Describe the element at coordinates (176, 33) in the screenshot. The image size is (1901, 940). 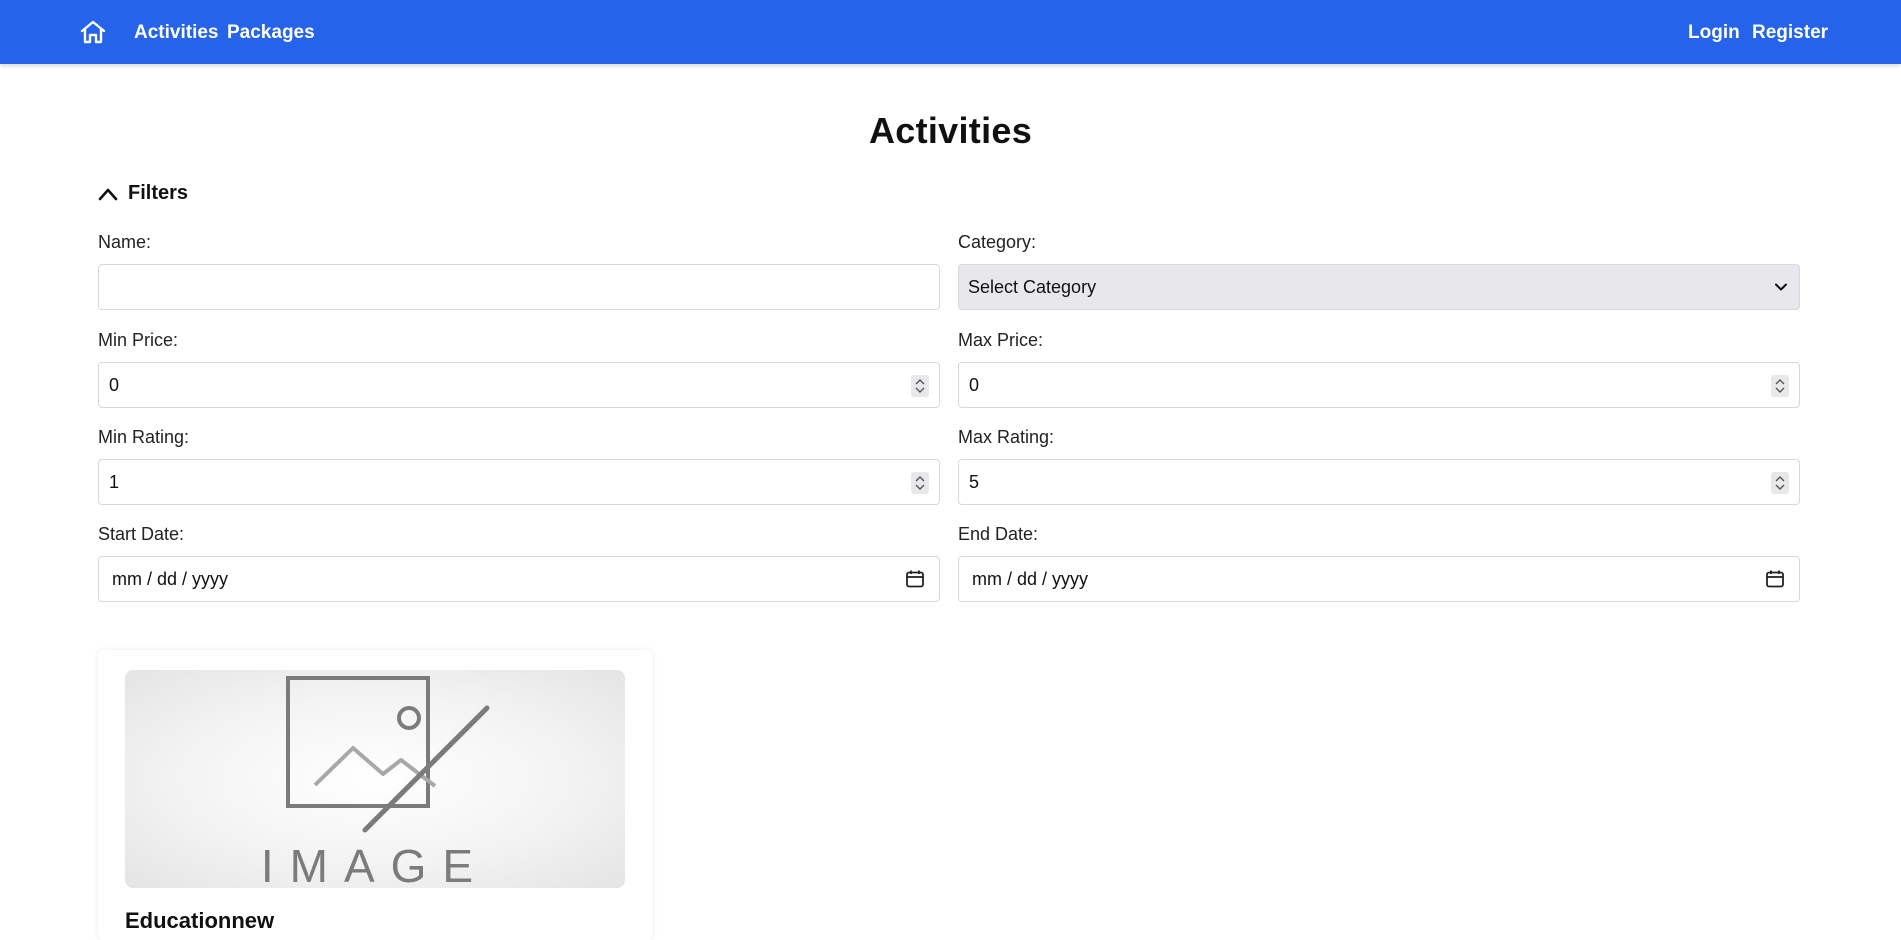
I see `nav-link-activities: Activities` at that location.